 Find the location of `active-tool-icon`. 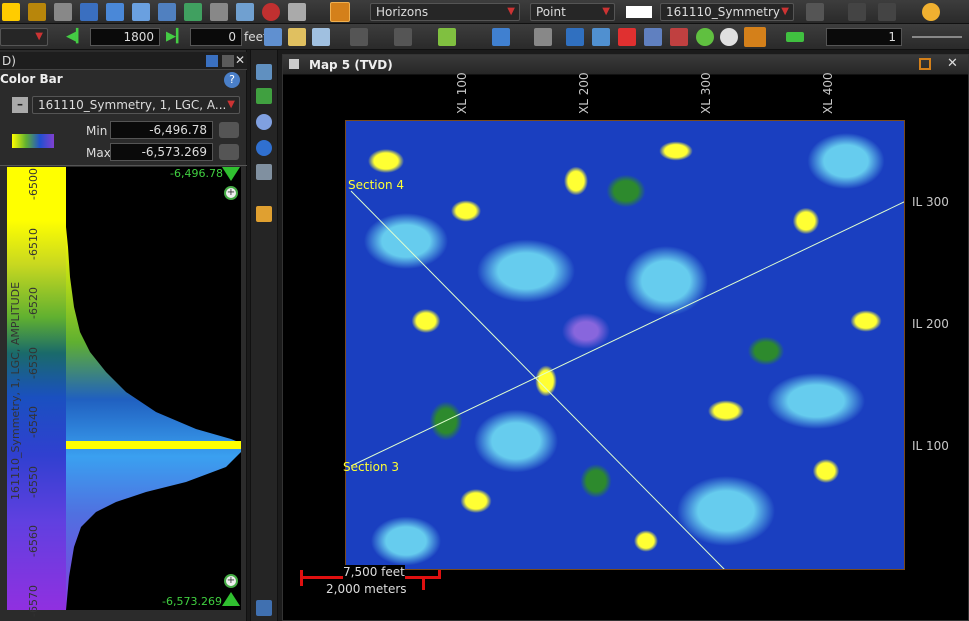

active-tool-icon is located at coordinates (755, 37).